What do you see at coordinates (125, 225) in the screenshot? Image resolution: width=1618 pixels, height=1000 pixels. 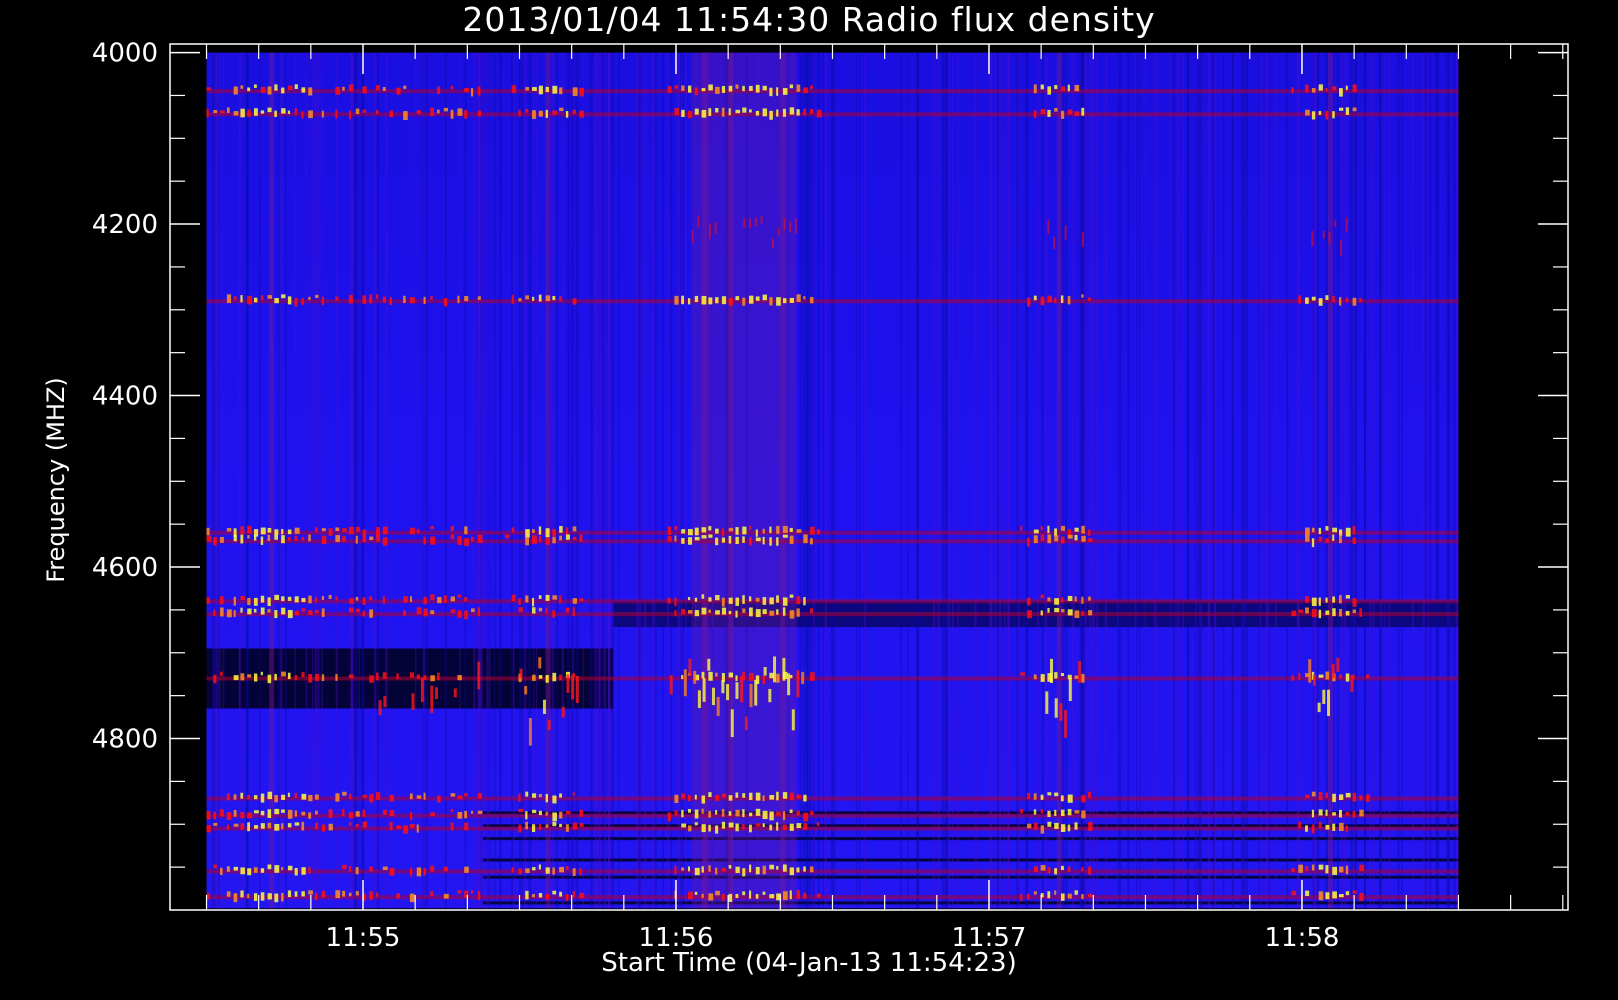 I see `y-tick-label: 4200` at bounding box center [125, 225].